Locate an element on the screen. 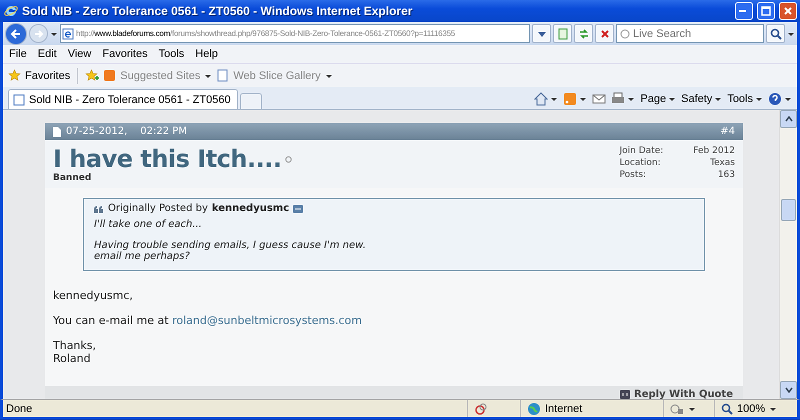 The width and height of the screenshot is (800, 420). maximize-icon is located at coordinates (766, 11).